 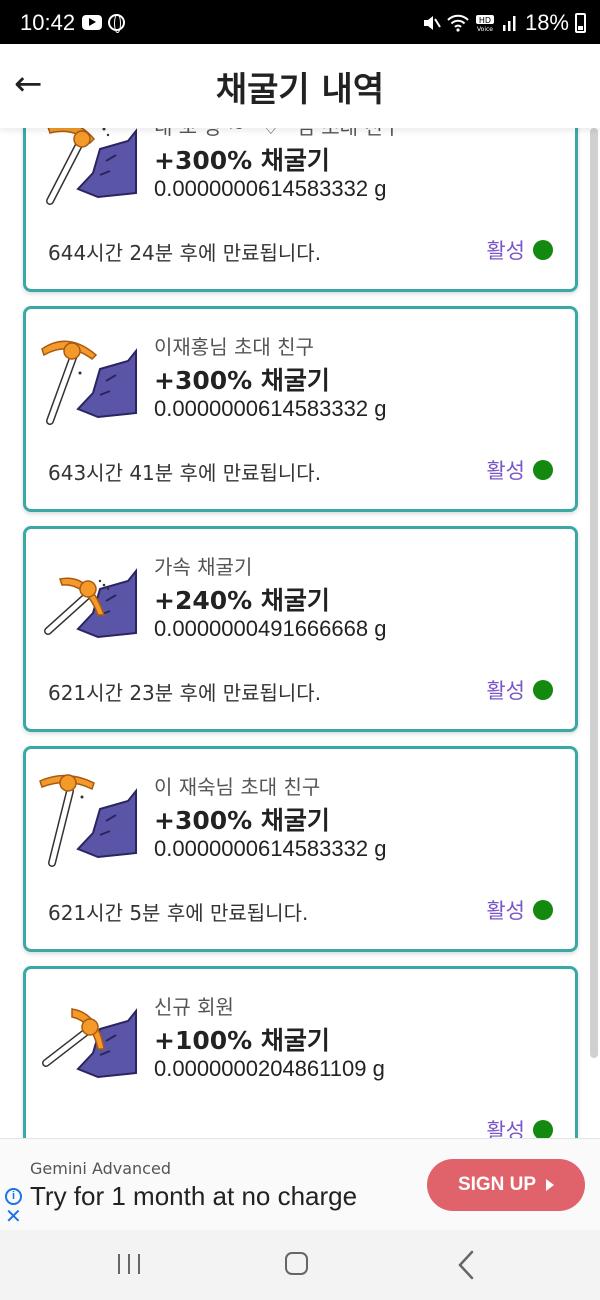 What do you see at coordinates (185, 693) in the screenshot?
I see `card-expiry: 621시간 23분 후에 만료됩니다.` at bounding box center [185, 693].